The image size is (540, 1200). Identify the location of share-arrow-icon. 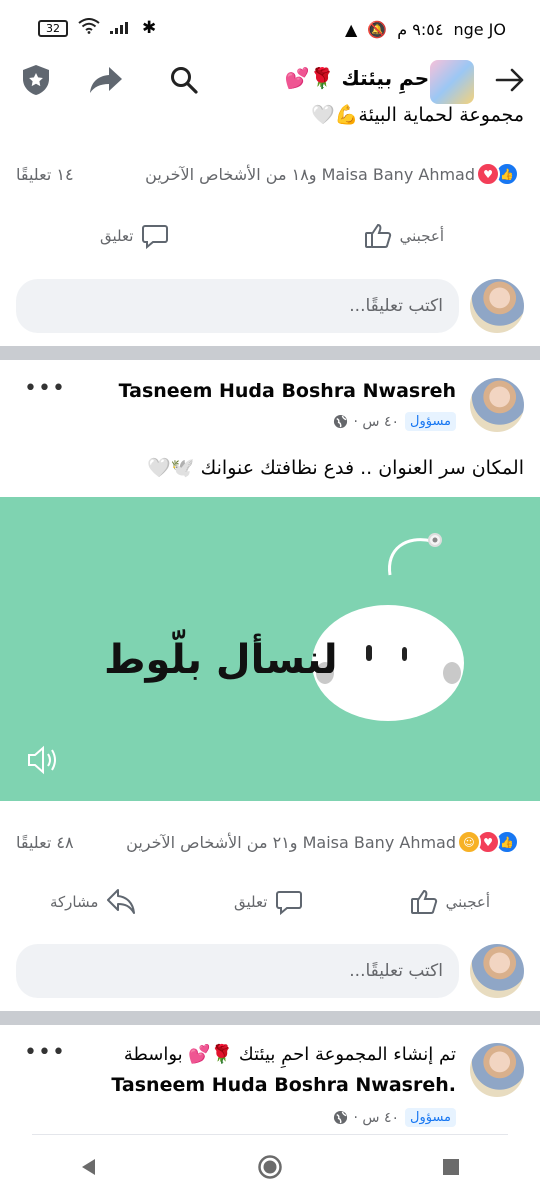
(106, 80).